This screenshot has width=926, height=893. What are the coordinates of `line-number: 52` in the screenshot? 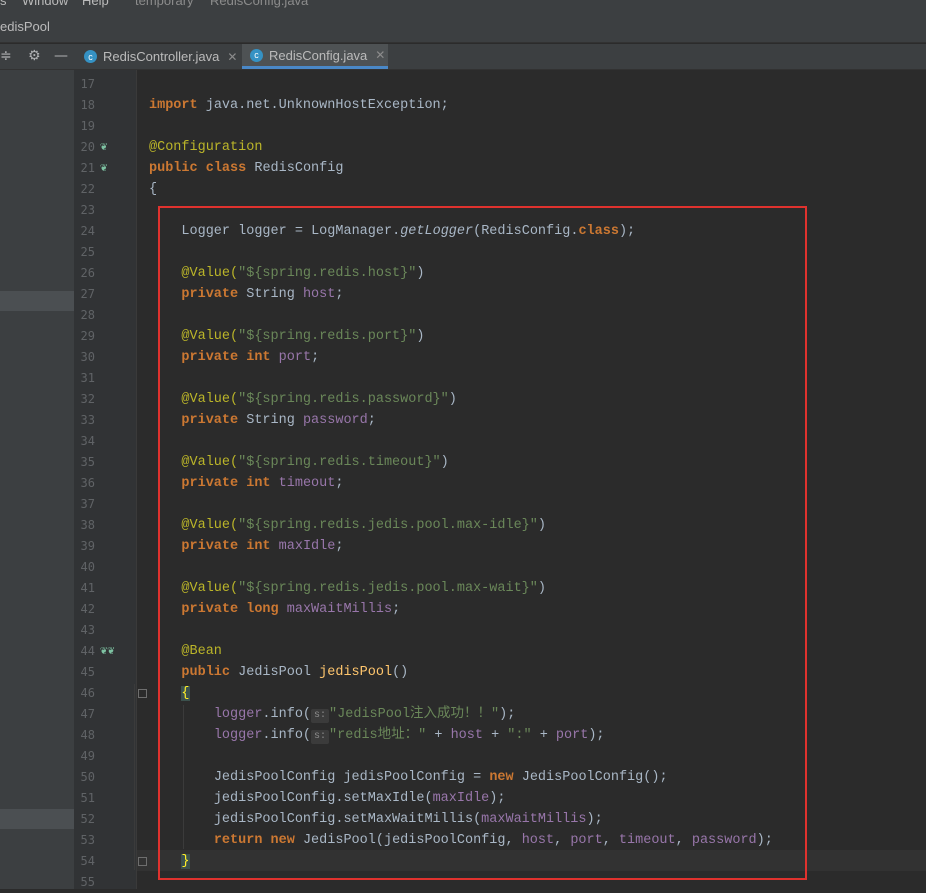 It's located at (87, 819).